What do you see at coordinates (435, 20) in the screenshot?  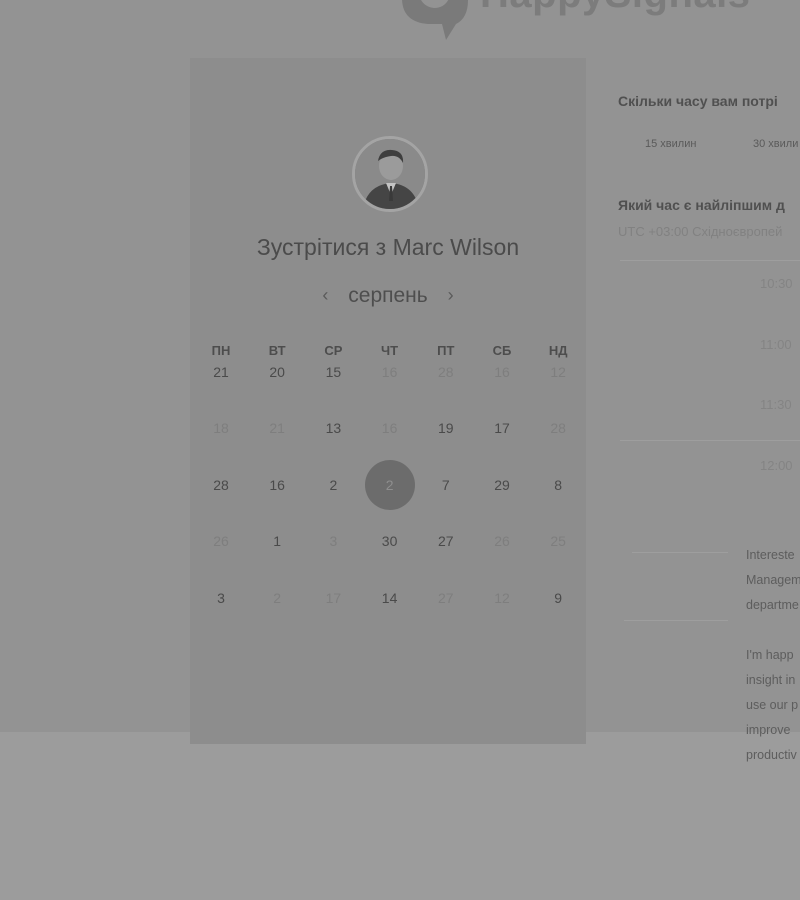 I see `speech-bubble-logo-icon` at bounding box center [435, 20].